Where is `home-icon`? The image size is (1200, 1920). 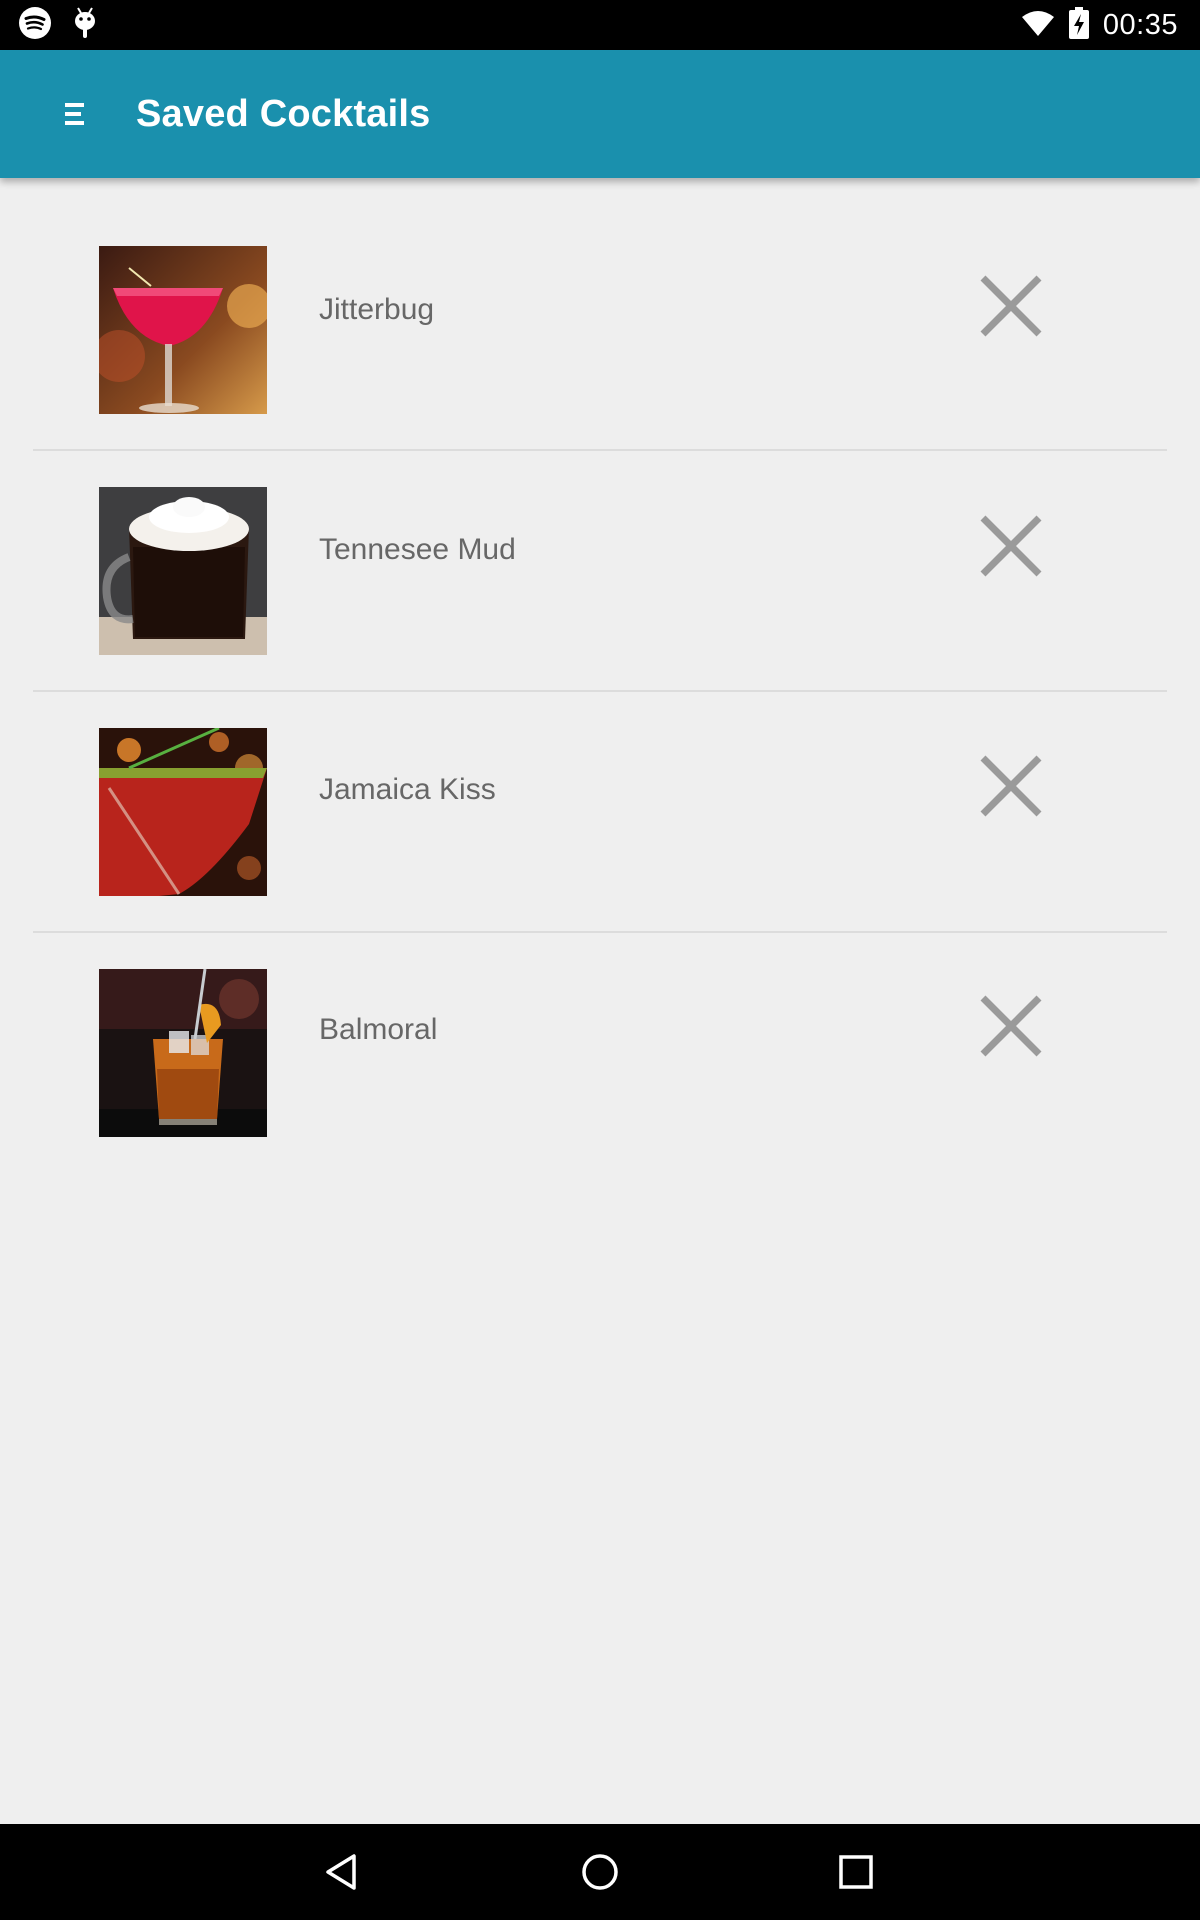 home-icon is located at coordinates (600, 1872).